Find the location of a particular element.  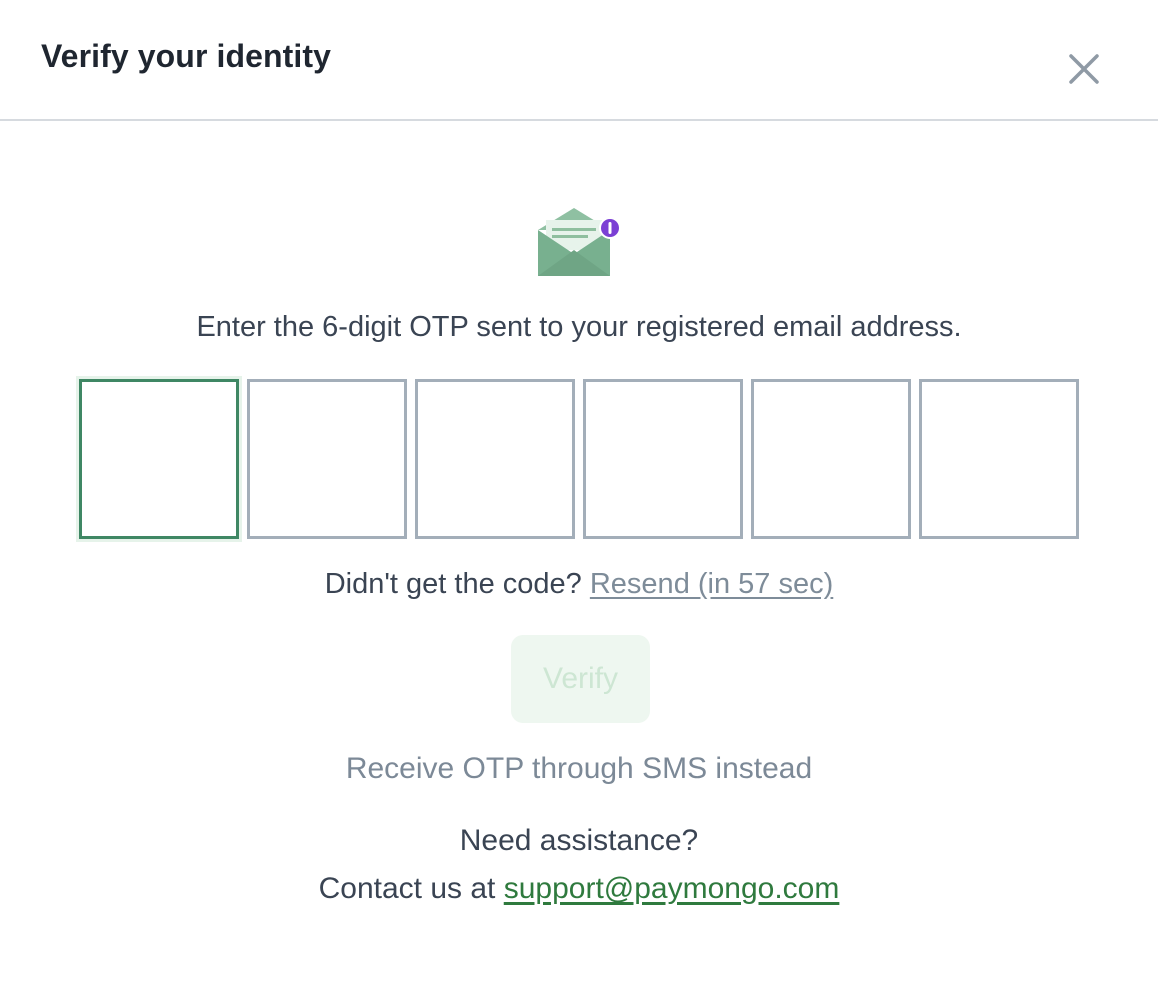

contact-line: Contact us at support@paymongo.com is located at coordinates (579, 889).